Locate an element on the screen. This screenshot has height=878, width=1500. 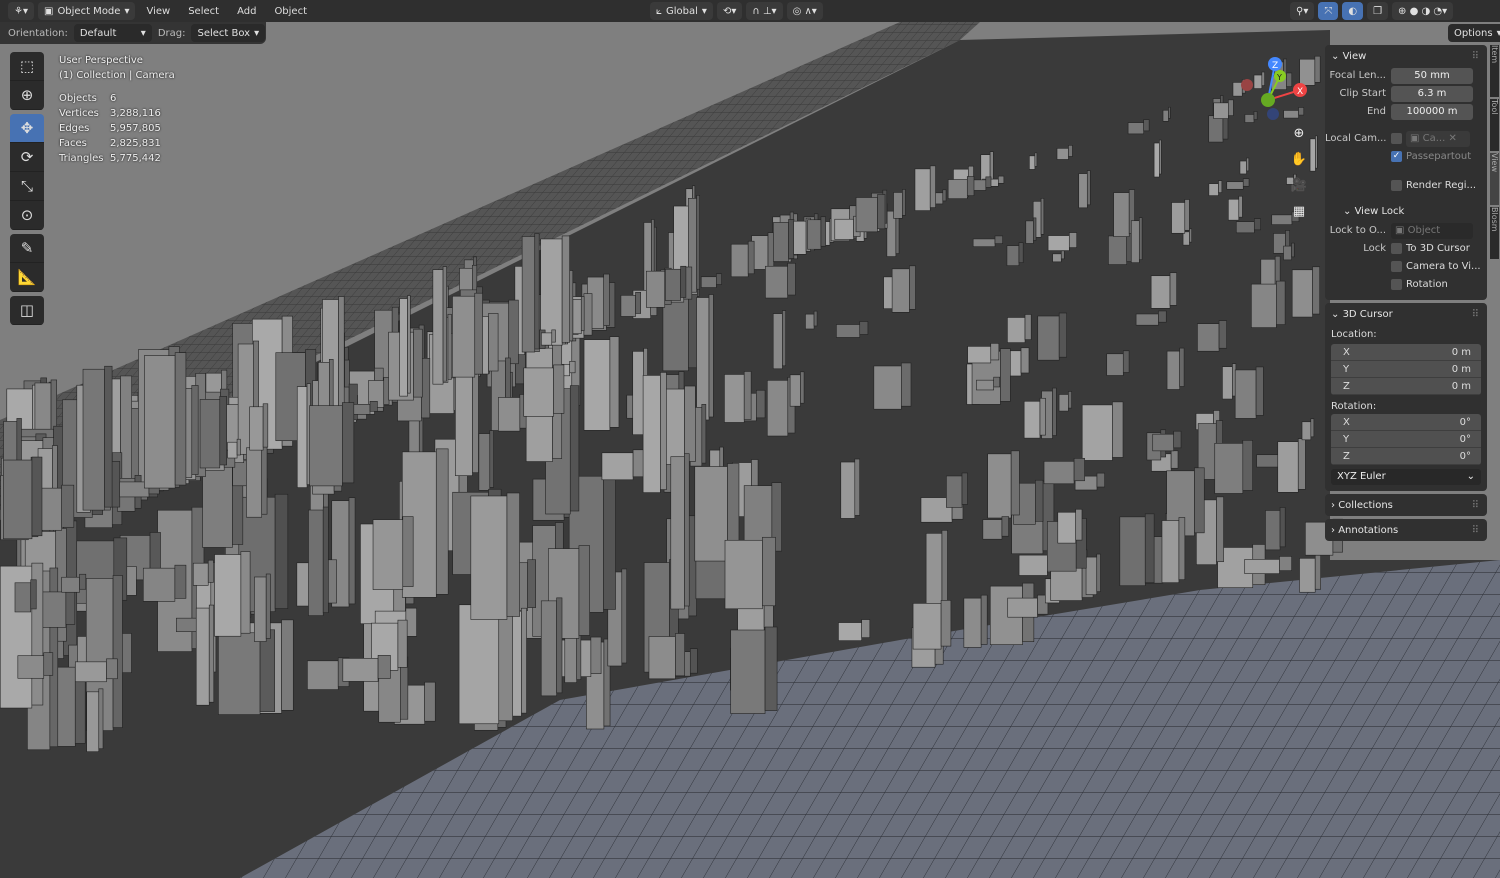
visibility-button: ⚲▾ is located at coordinates (1302, 11).